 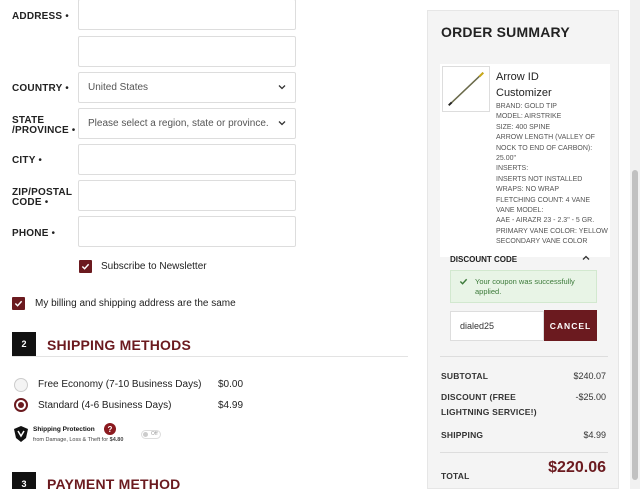 I want to click on payment-method-title: PAYMENT METHOD, so click(x=114, y=482).